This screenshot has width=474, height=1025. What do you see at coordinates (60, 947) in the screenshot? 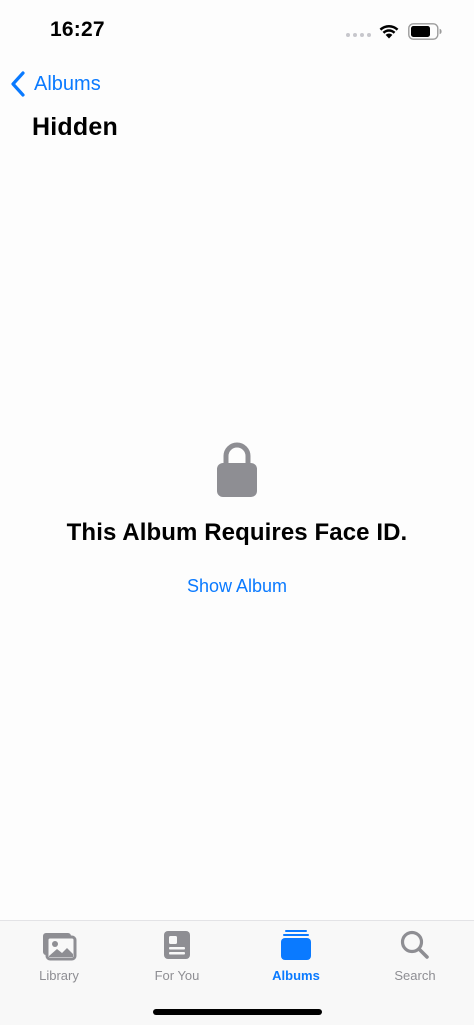
I see `library-icon` at bounding box center [60, 947].